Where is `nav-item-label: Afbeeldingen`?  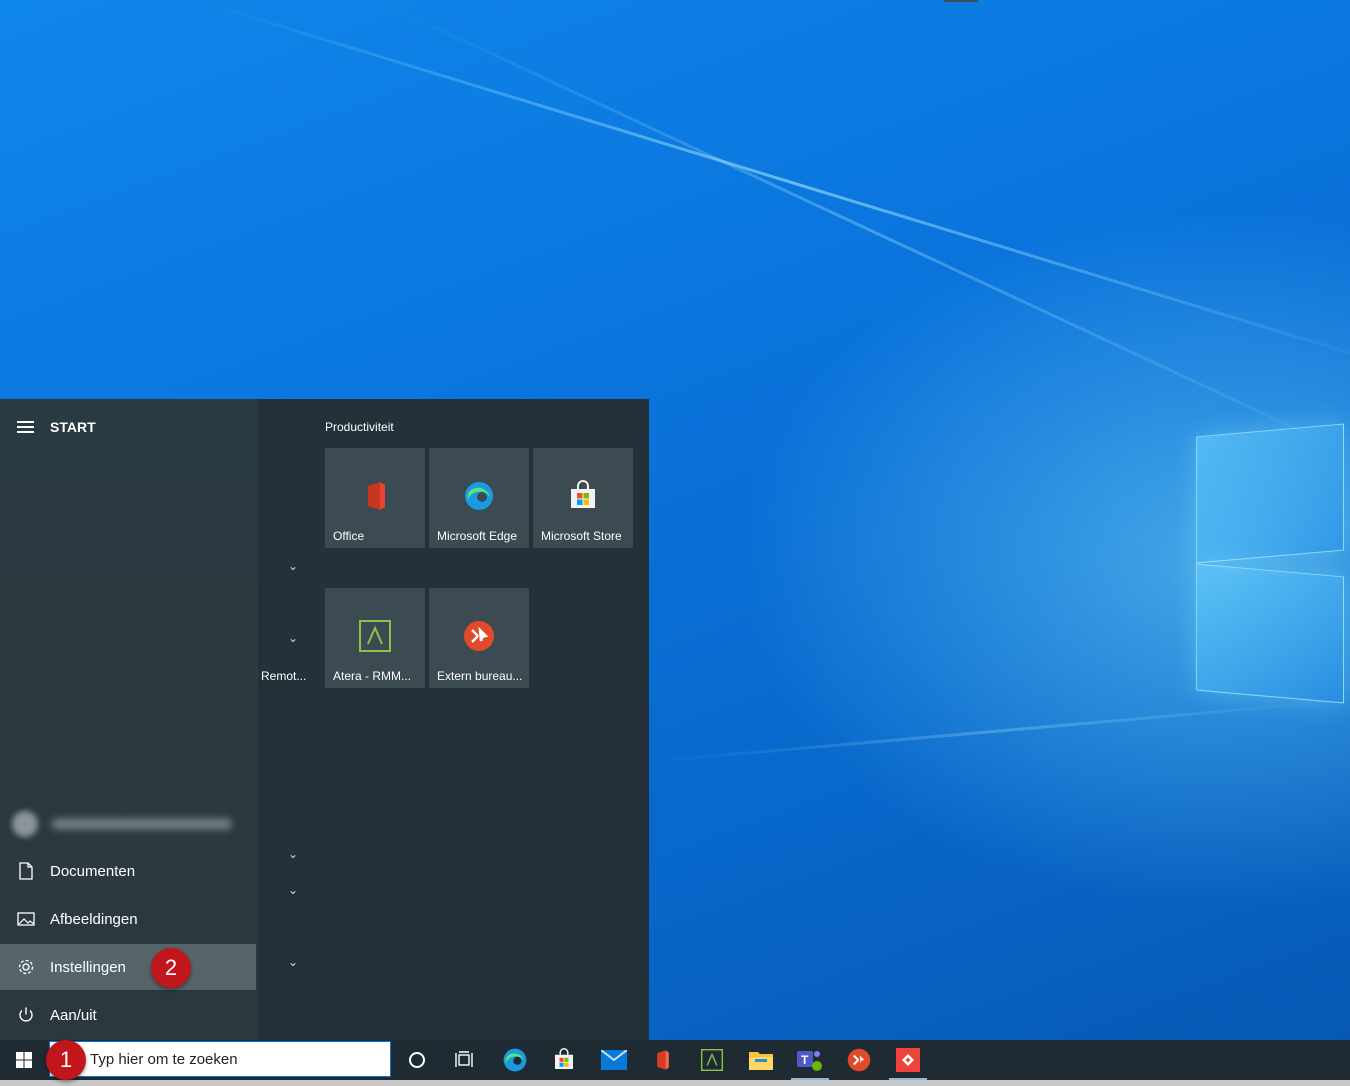
nav-item-label: Afbeeldingen is located at coordinates (94, 919).